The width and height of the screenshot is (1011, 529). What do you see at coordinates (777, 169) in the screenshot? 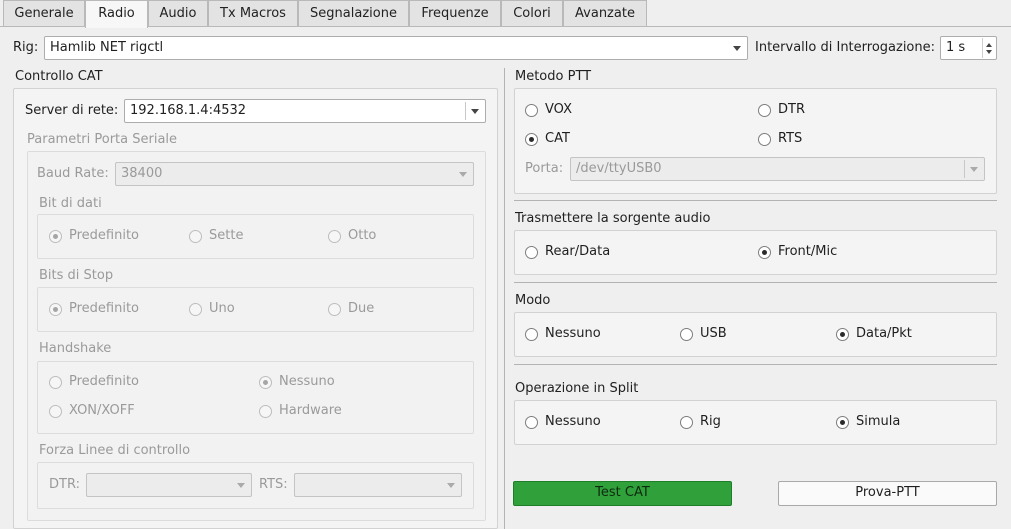
I see `ptt-port-select: /dev/ttyUSB0` at bounding box center [777, 169].